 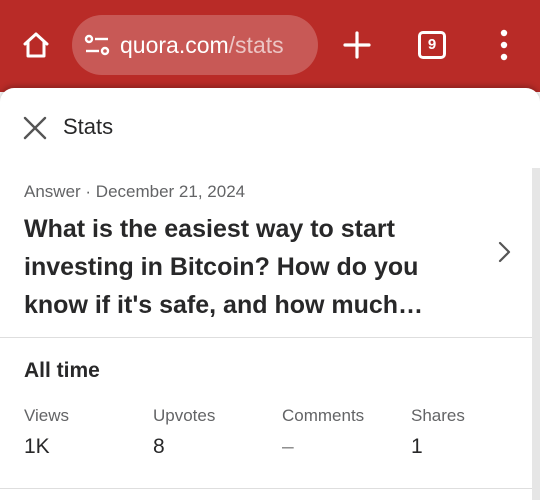 I want to click on stat-value: –, so click(x=288, y=446).